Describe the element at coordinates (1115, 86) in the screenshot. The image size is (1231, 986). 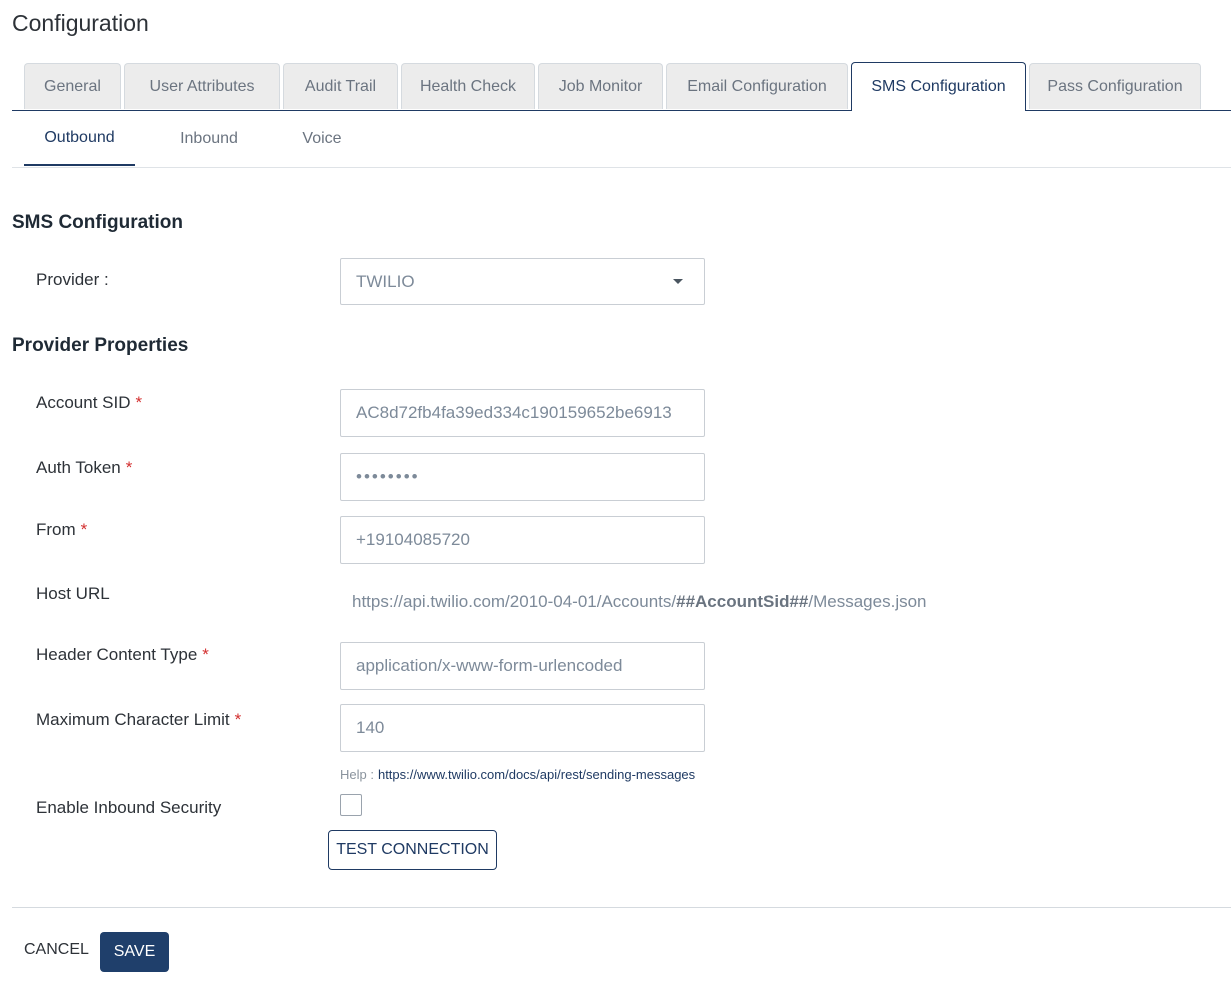
I see `tab-pass-configuration: Pass Configuration` at that location.